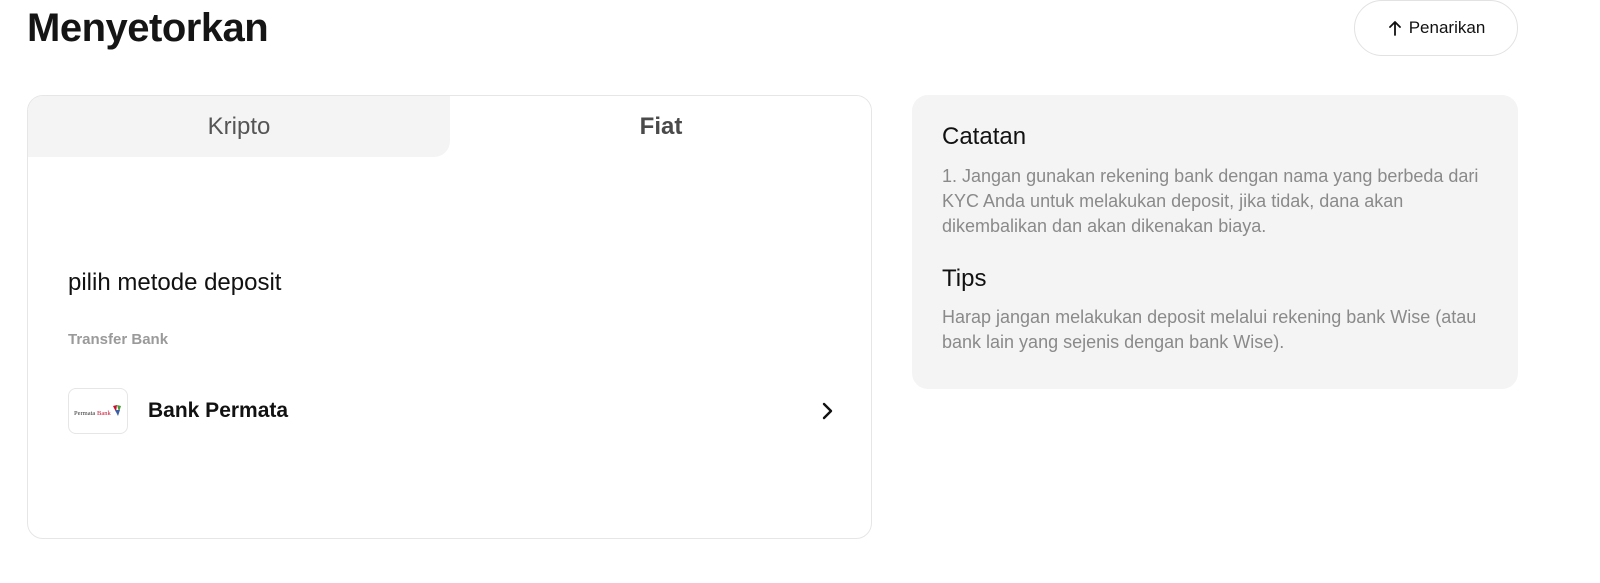 Image resolution: width=1600 pixels, height=583 pixels. I want to click on arrow-up-icon, so click(1395, 28).